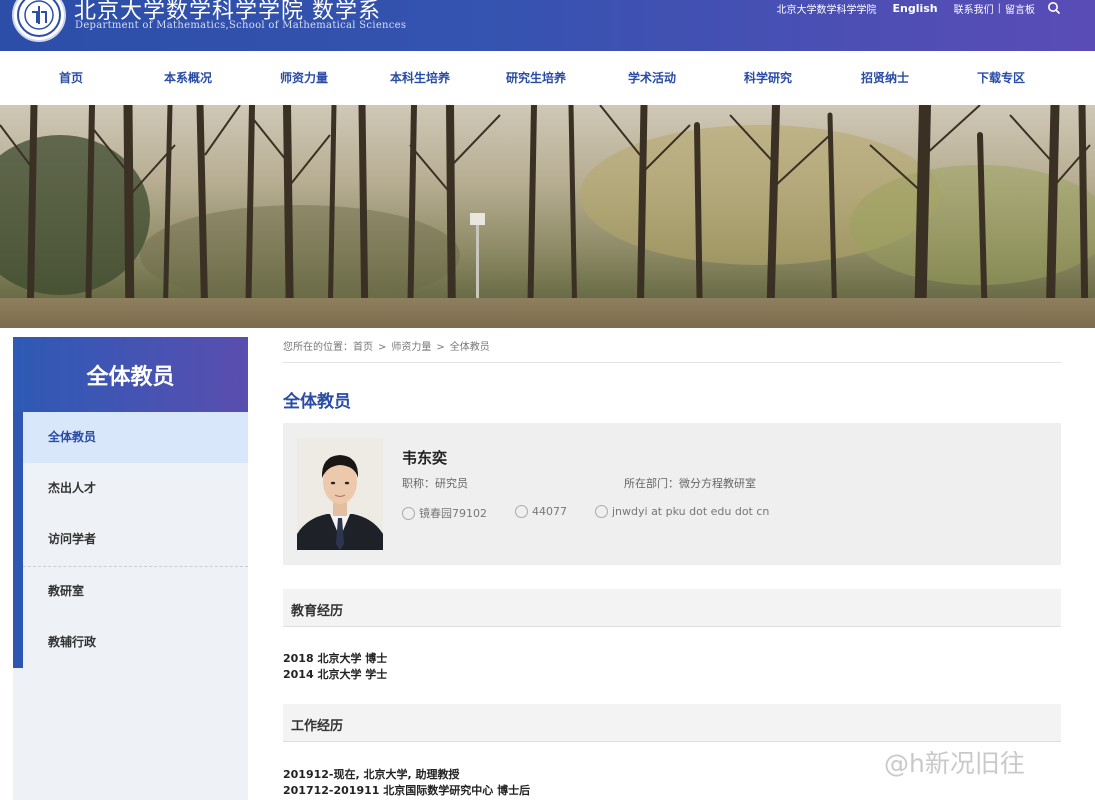 The image size is (1095, 800). What do you see at coordinates (690, 483) in the screenshot?
I see `person-department: 所在部门：微分方程教研室` at bounding box center [690, 483].